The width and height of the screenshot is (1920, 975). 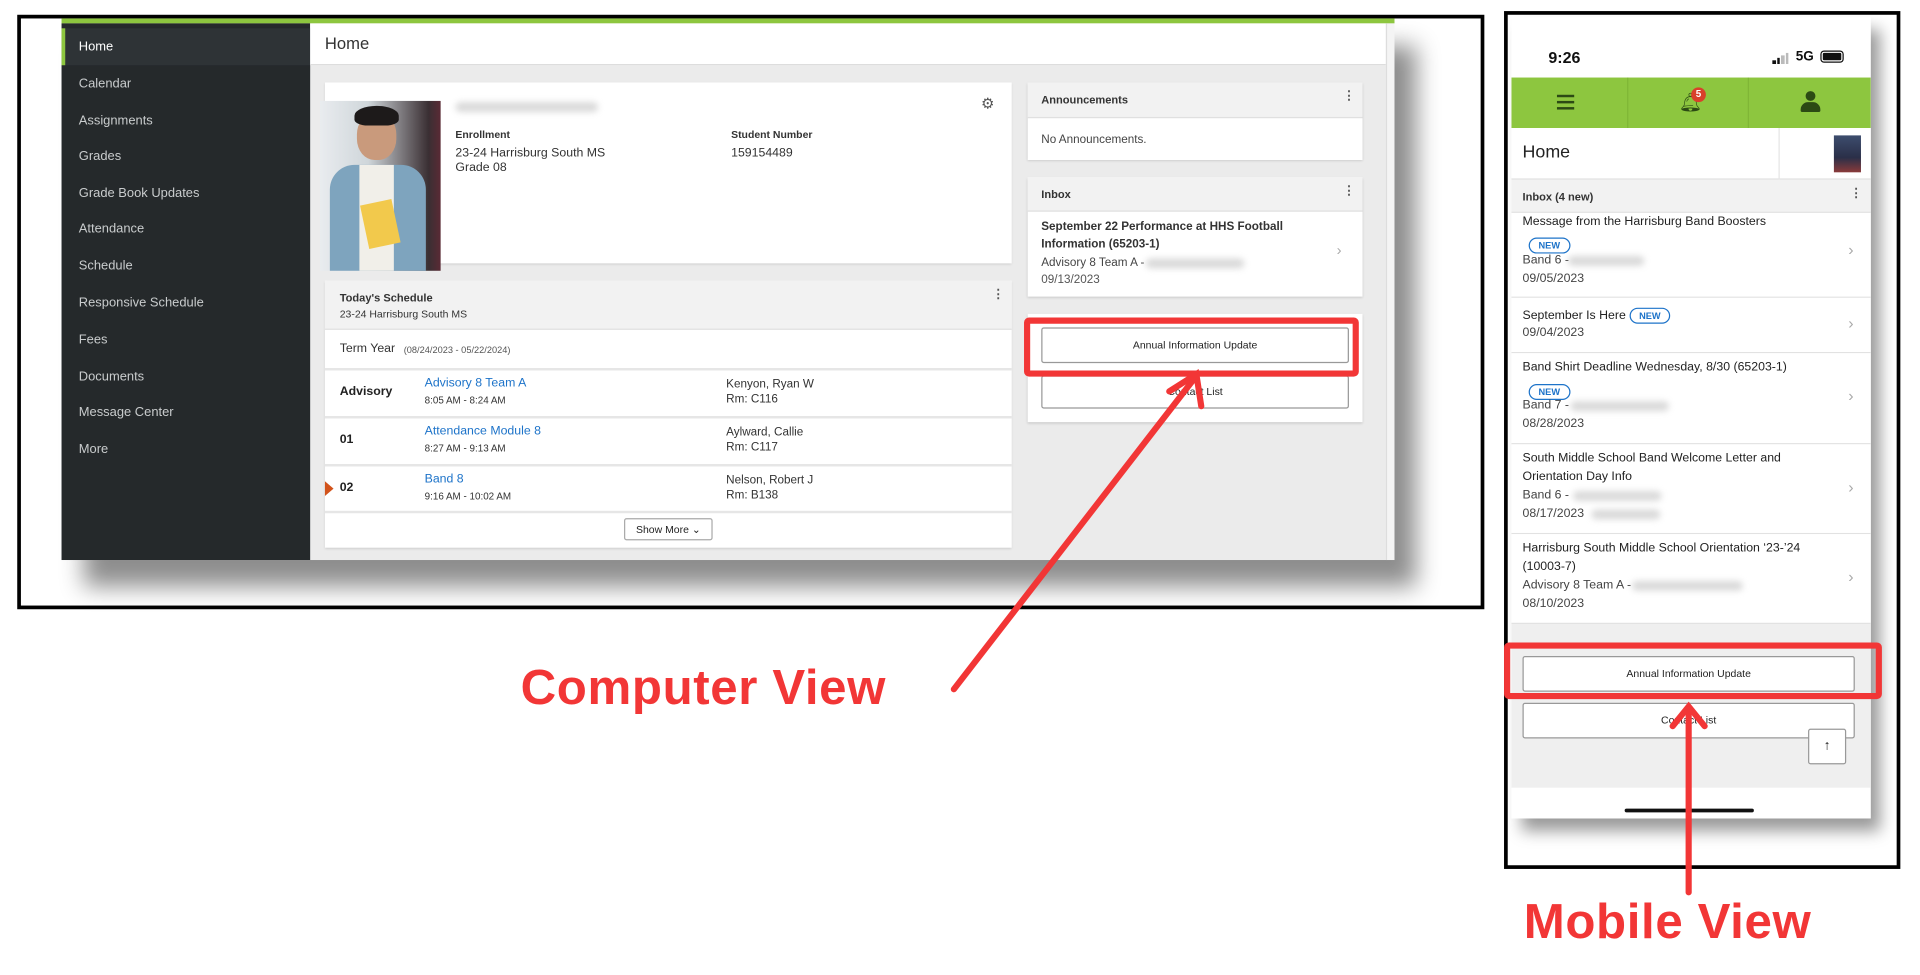 What do you see at coordinates (703, 688) in the screenshot?
I see `computer-view-label: Computer View` at bounding box center [703, 688].